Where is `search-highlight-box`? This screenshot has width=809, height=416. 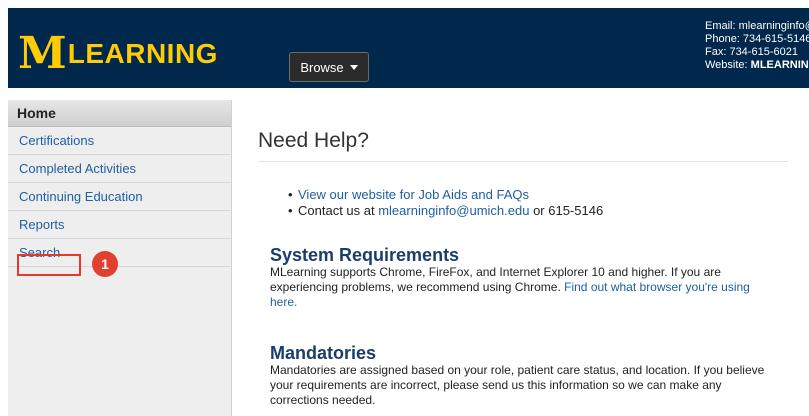
search-highlight-box is located at coordinates (49, 265).